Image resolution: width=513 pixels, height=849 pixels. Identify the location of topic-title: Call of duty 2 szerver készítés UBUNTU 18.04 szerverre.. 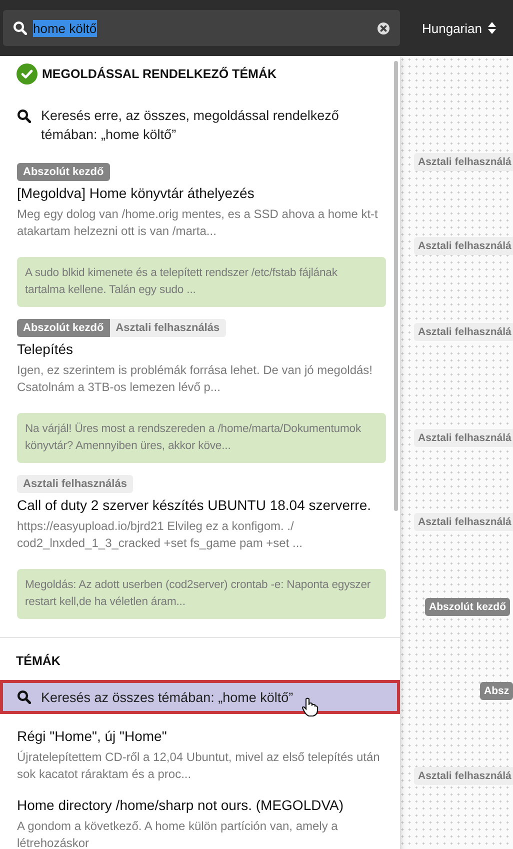
(201, 505).